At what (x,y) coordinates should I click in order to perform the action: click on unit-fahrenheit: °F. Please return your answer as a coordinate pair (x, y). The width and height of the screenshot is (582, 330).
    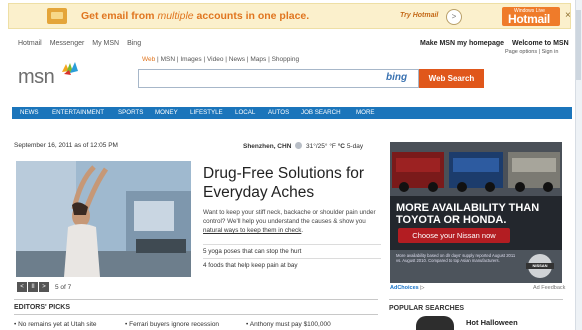
    Looking at the image, I should click on (332, 146).